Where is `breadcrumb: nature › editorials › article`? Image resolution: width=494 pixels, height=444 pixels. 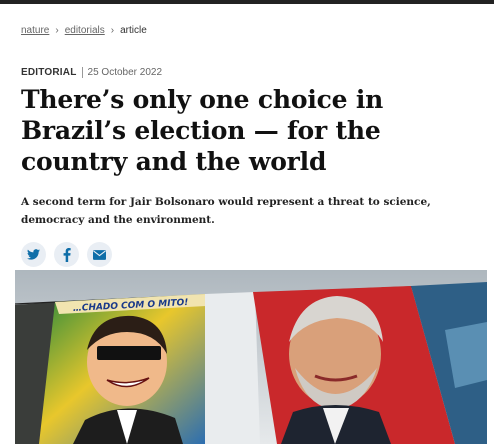
breadcrumb: nature › editorials › article is located at coordinates (84, 30).